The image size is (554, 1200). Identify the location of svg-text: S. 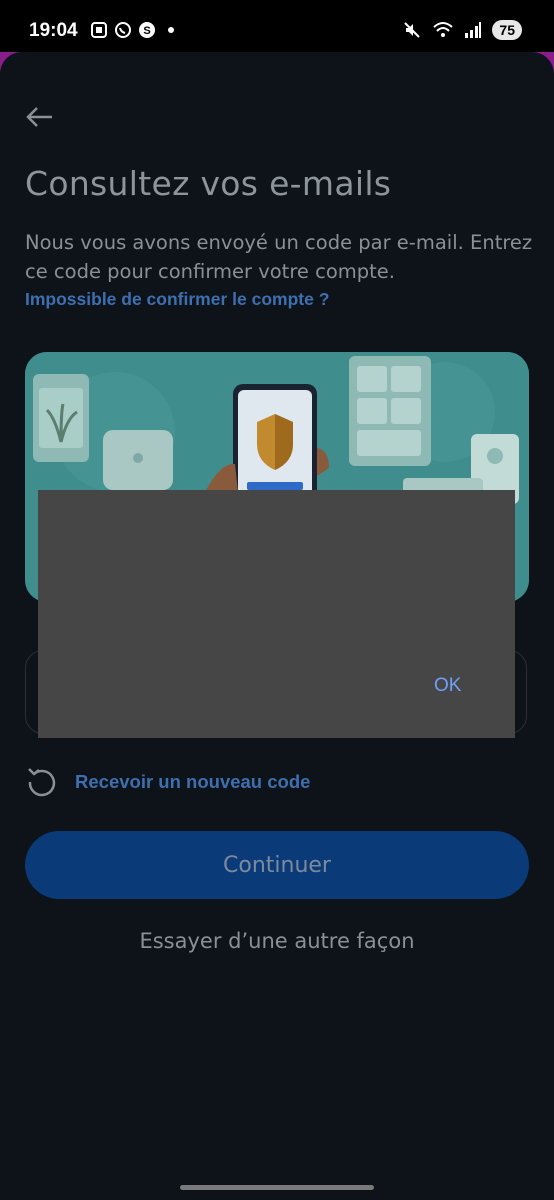
(146, 31).